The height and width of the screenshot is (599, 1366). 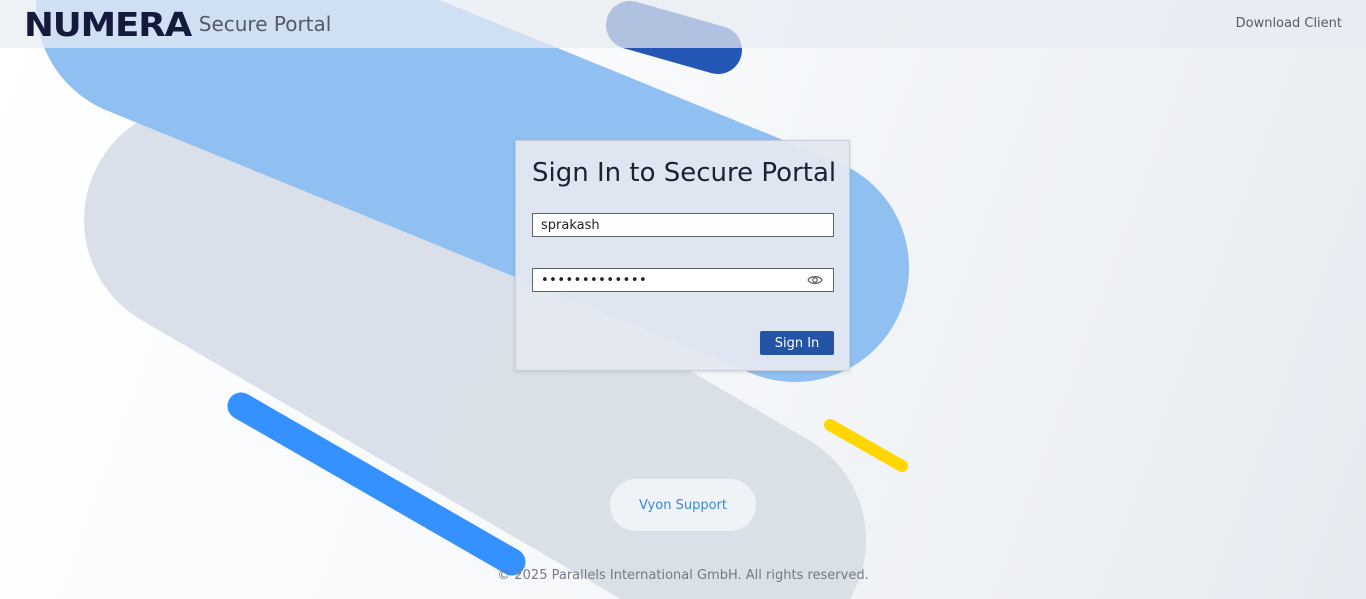 What do you see at coordinates (265, 24) in the screenshot?
I see `portal-name: Secure Portal` at bounding box center [265, 24].